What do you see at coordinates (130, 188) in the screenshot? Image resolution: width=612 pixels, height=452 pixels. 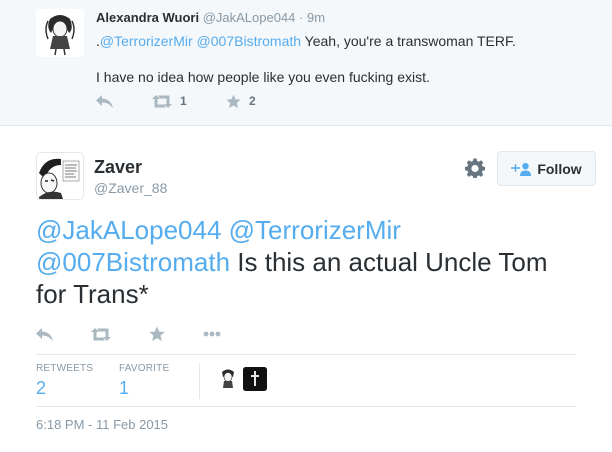 I see `main-author-handle: @Zaver_88` at bounding box center [130, 188].